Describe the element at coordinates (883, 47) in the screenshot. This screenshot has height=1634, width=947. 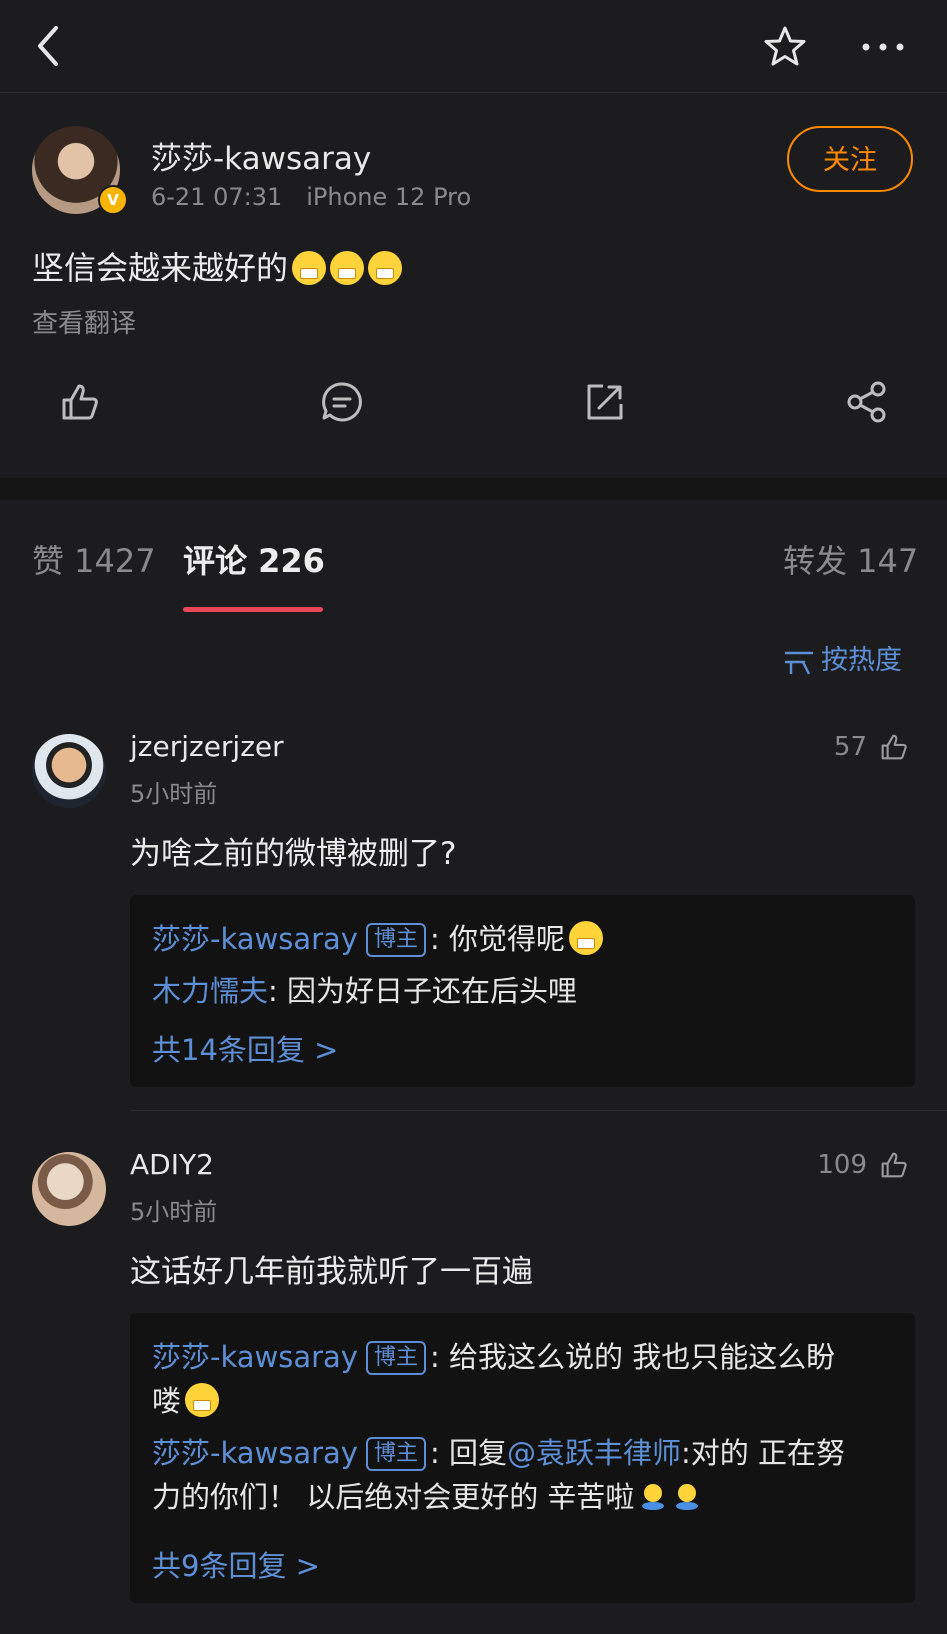
I see `more-icon` at that location.